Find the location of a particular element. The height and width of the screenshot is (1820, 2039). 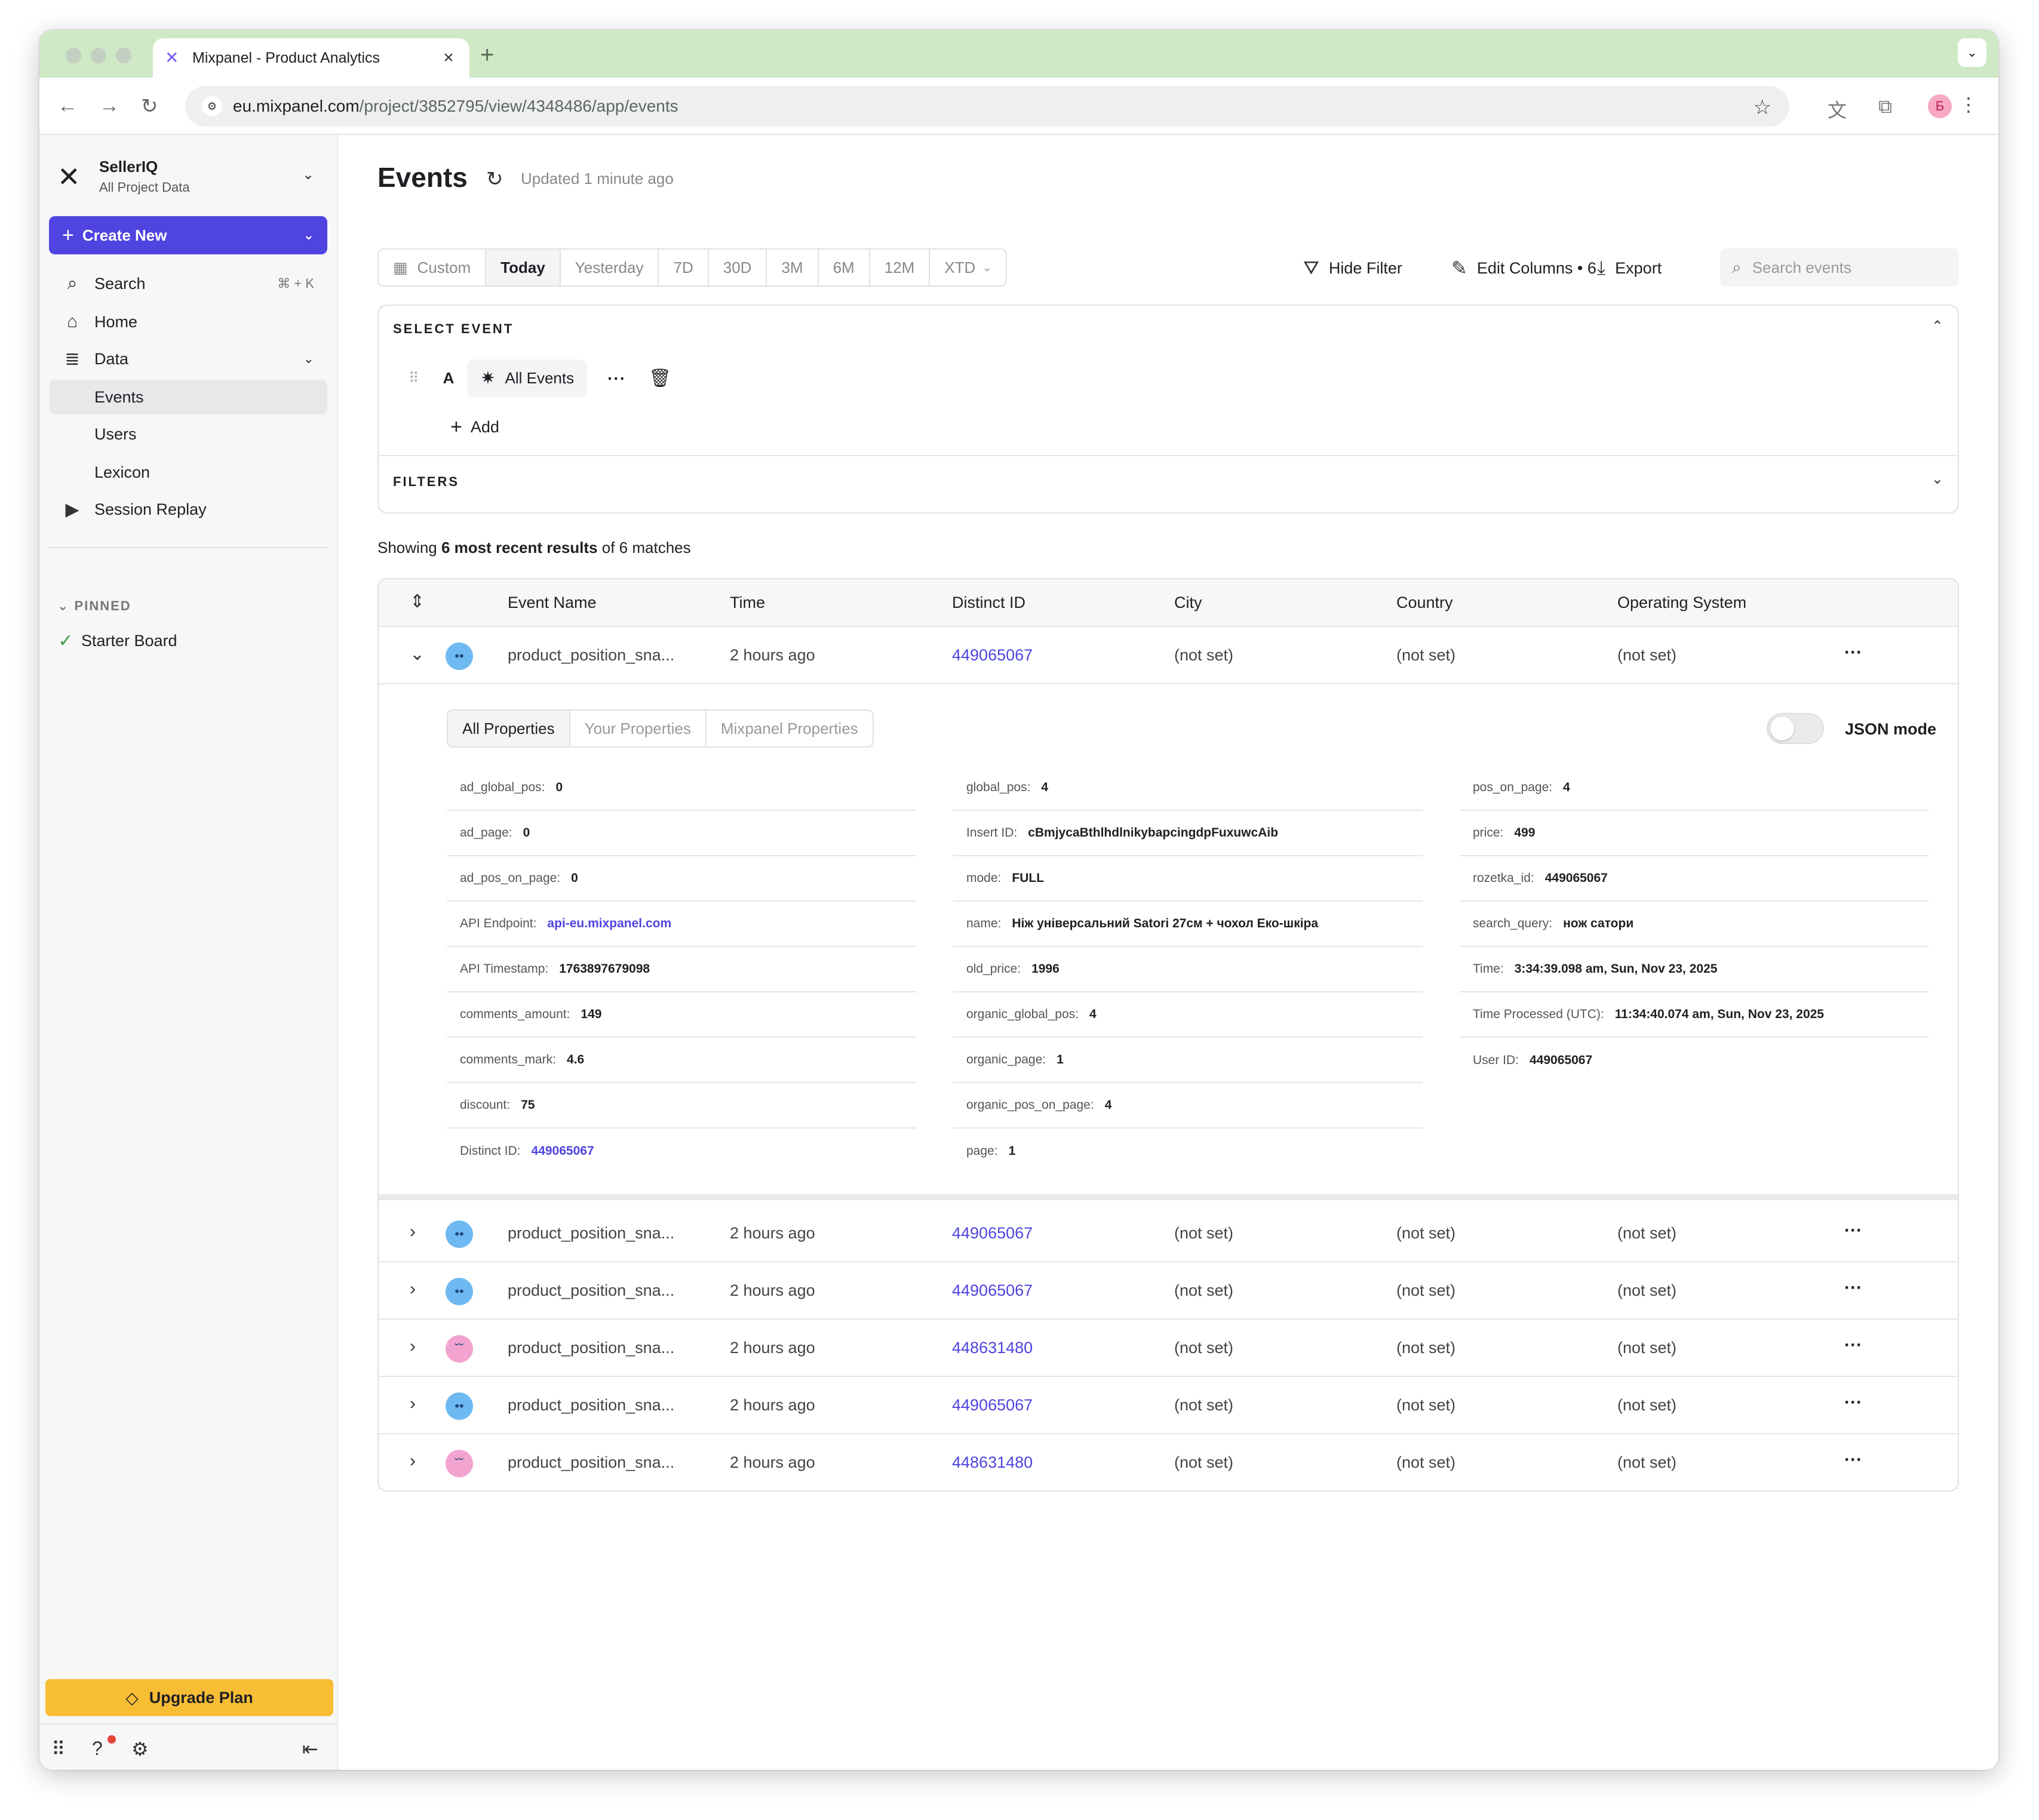

json-mode-toggle is located at coordinates (1795, 729).